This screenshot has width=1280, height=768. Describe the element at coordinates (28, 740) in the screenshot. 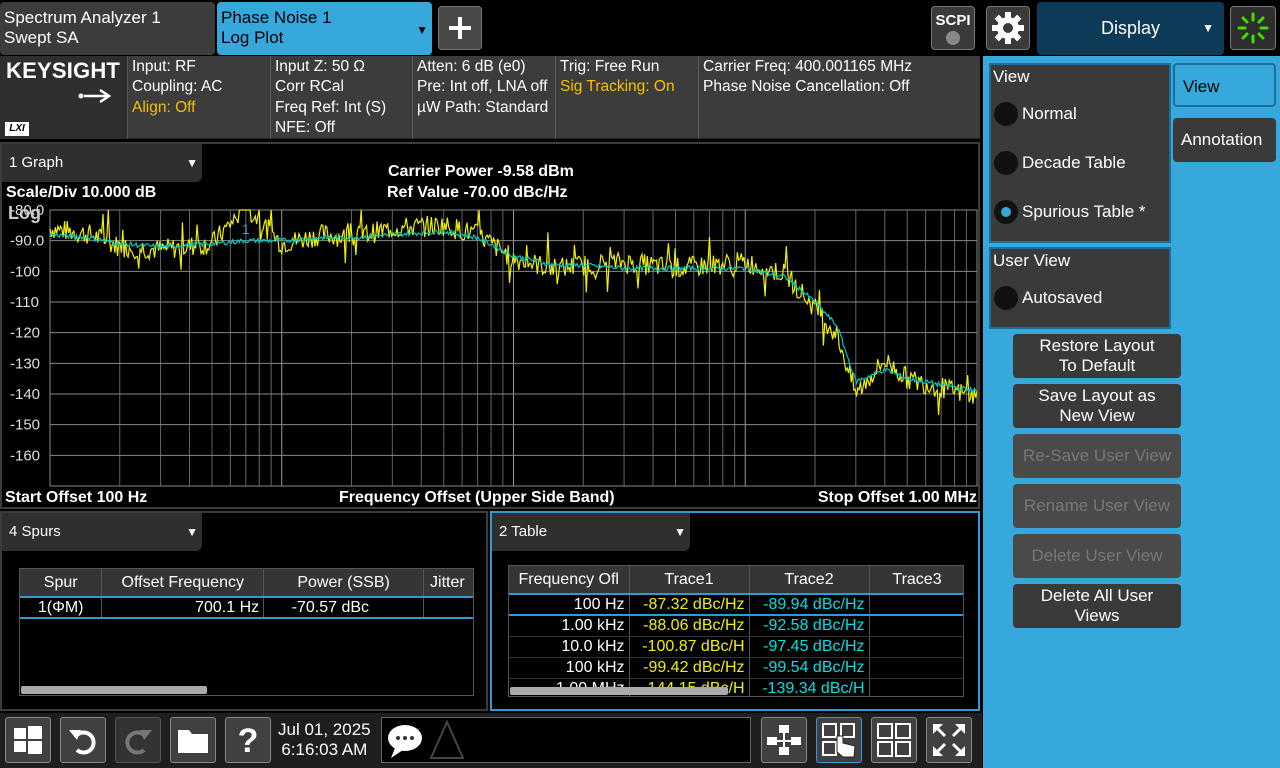

I see `windows-button` at that location.